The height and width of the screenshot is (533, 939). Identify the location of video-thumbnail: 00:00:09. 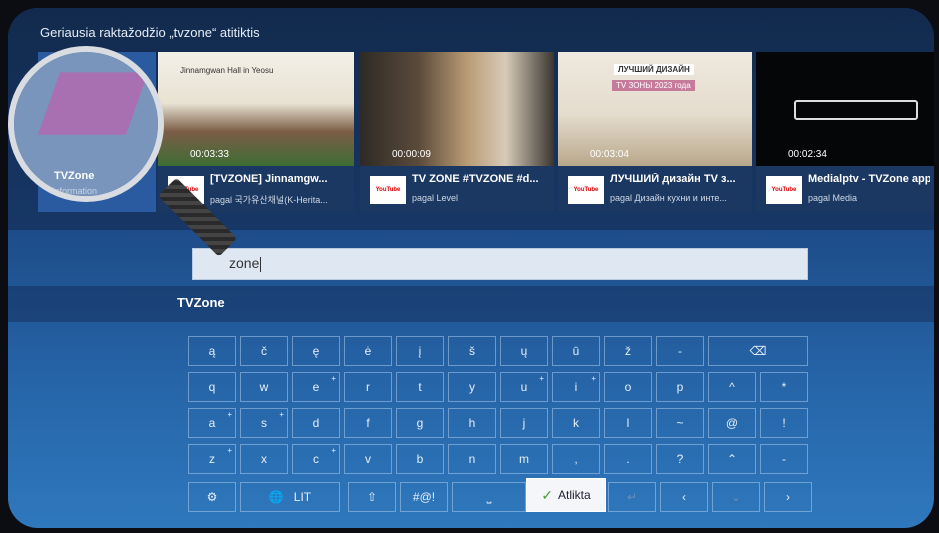
(457, 109).